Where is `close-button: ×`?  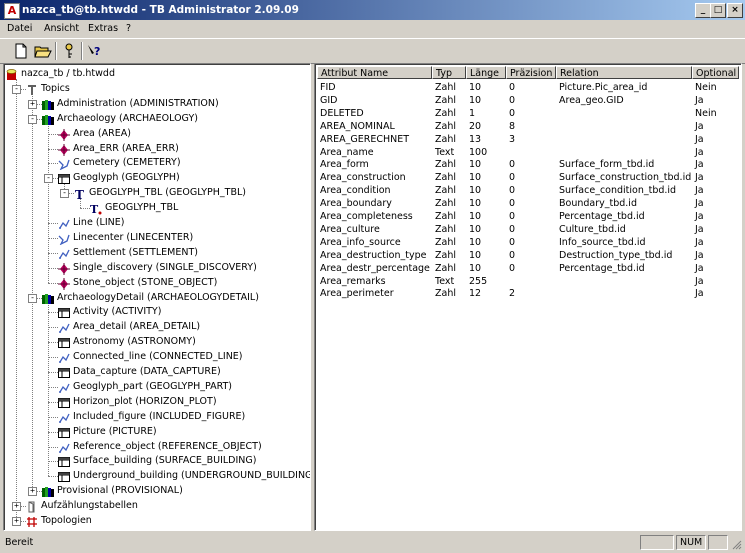 close-button: × is located at coordinates (735, 10).